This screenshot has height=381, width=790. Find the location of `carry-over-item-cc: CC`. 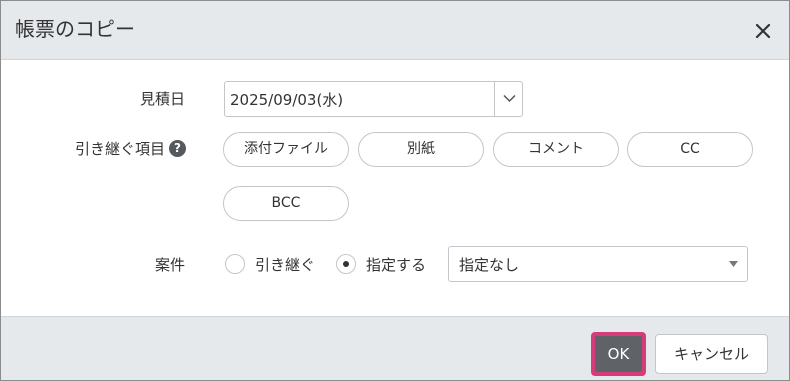

carry-over-item-cc: CC is located at coordinates (690, 149).